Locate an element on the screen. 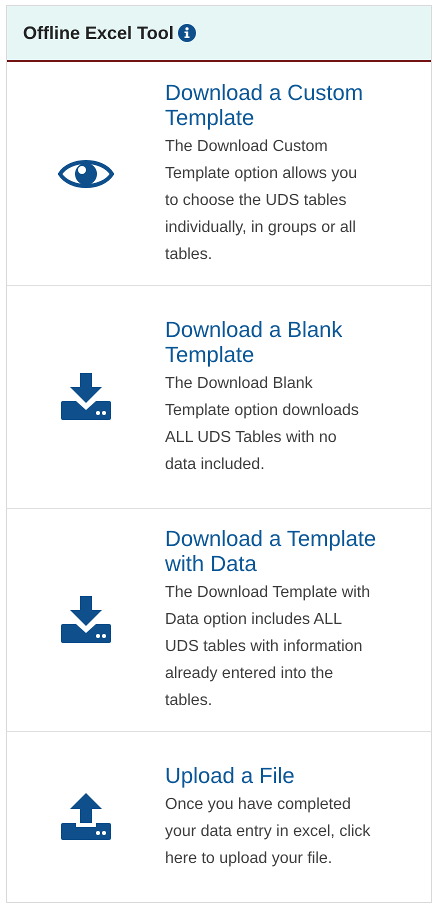  option-description: Once you have completed your data entry in excel, click here to upload your file. is located at coordinates (268, 831).